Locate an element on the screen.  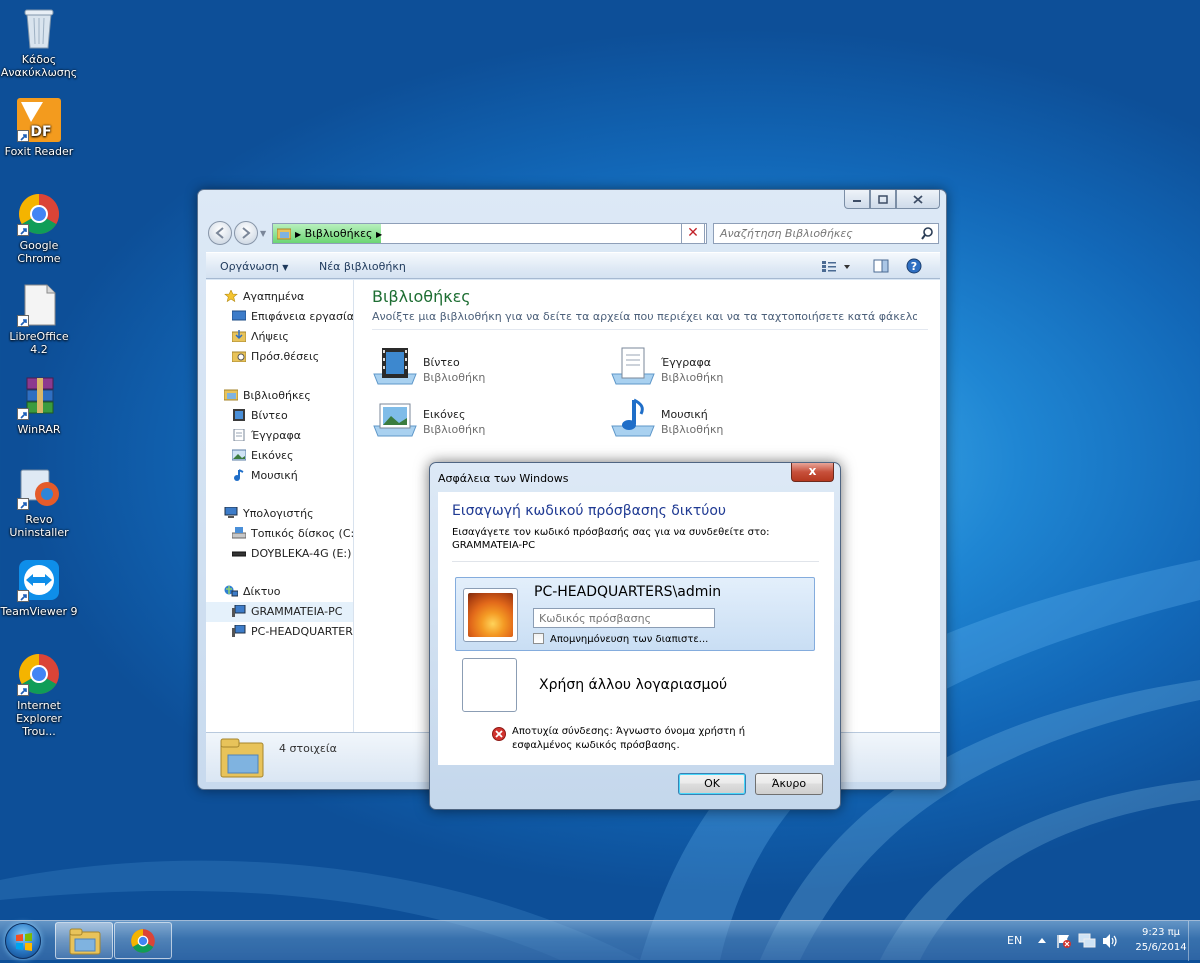
nav-label: Λήψεις is located at coordinates (270, 336).